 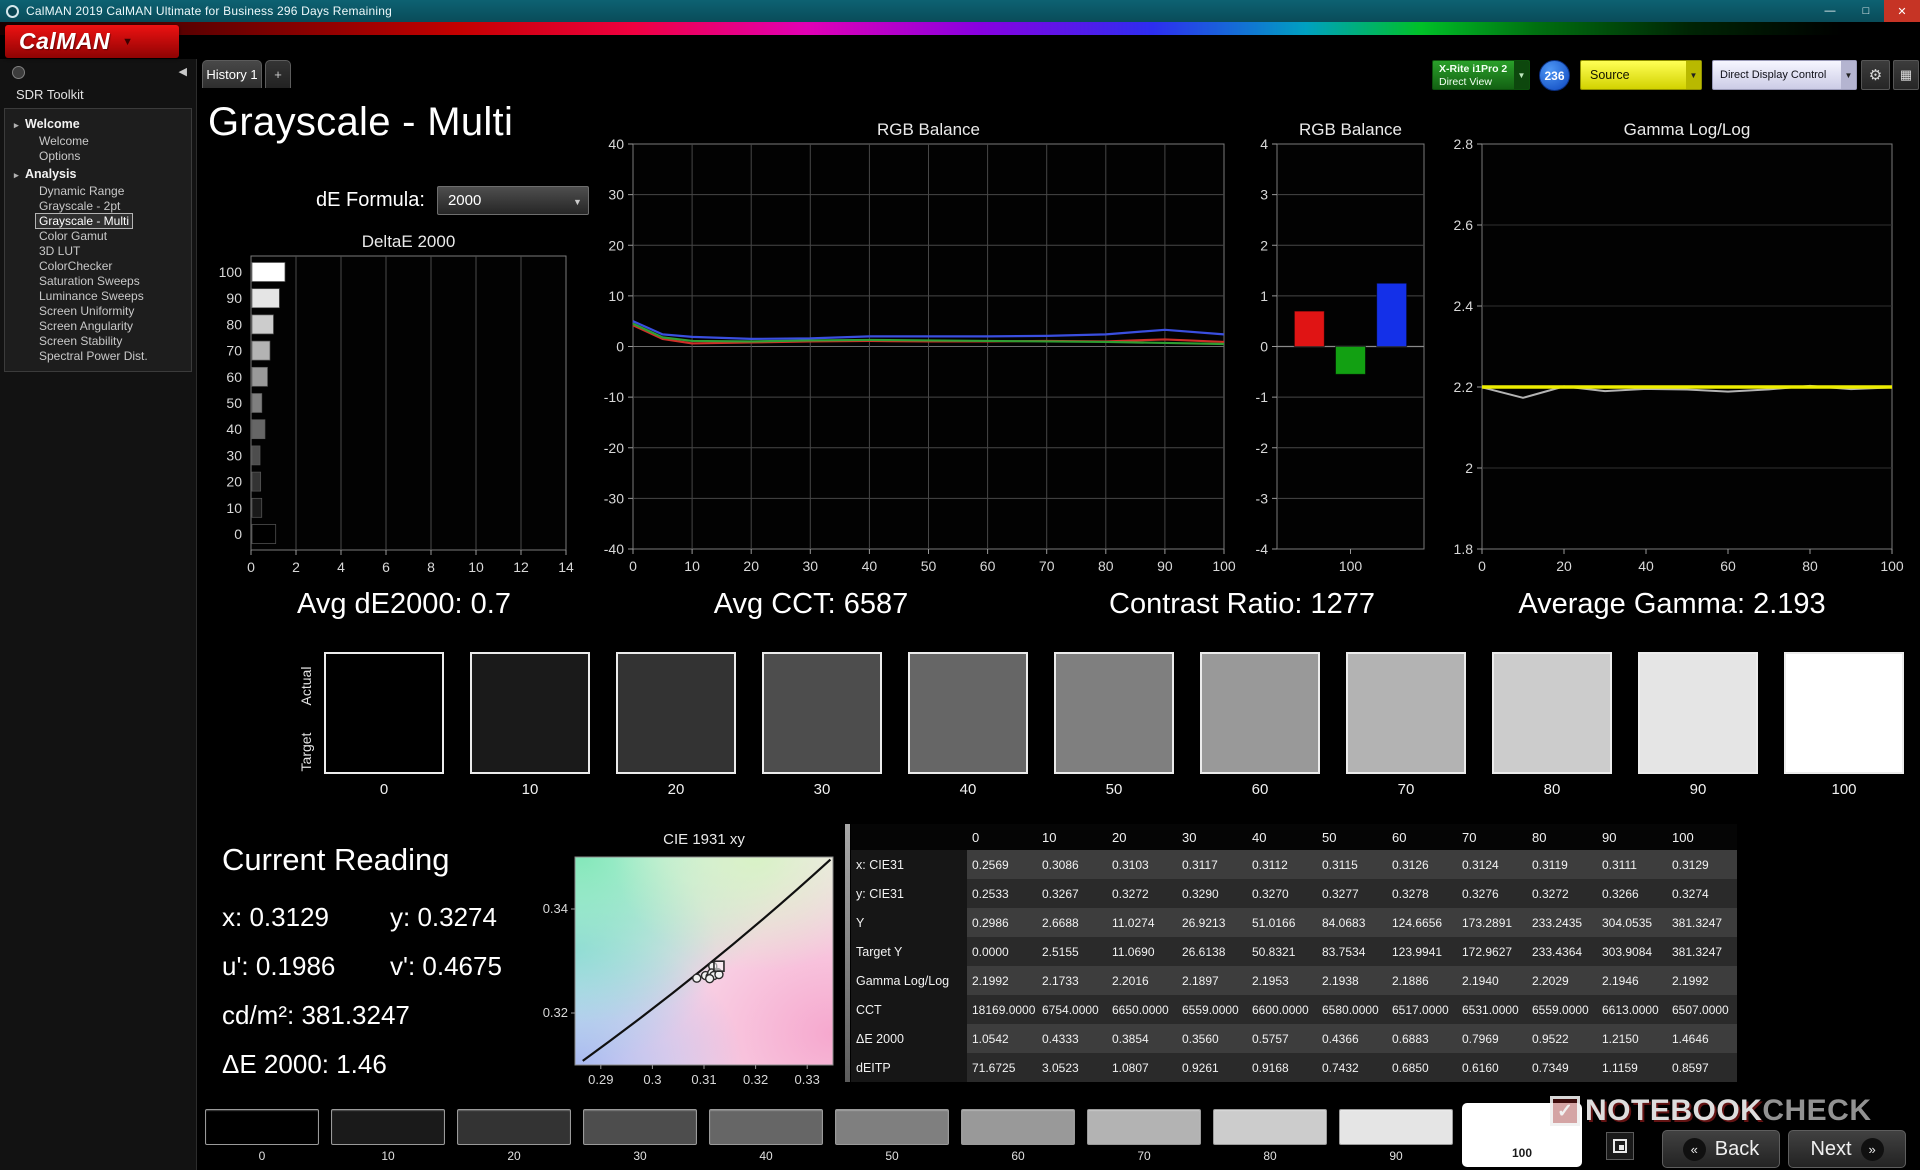 What do you see at coordinates (64, 141) in the screenshot?
I see `tree-item-label: Welcome` at bounding box center [64, 141].